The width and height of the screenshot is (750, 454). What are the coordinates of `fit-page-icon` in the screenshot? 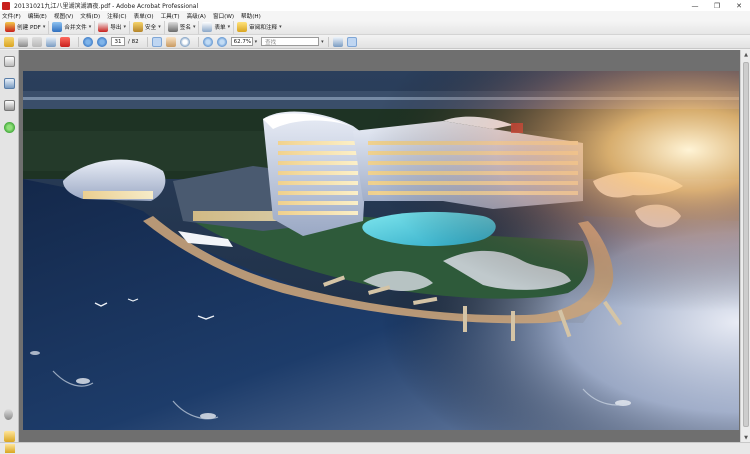 It's located at (337, 41).